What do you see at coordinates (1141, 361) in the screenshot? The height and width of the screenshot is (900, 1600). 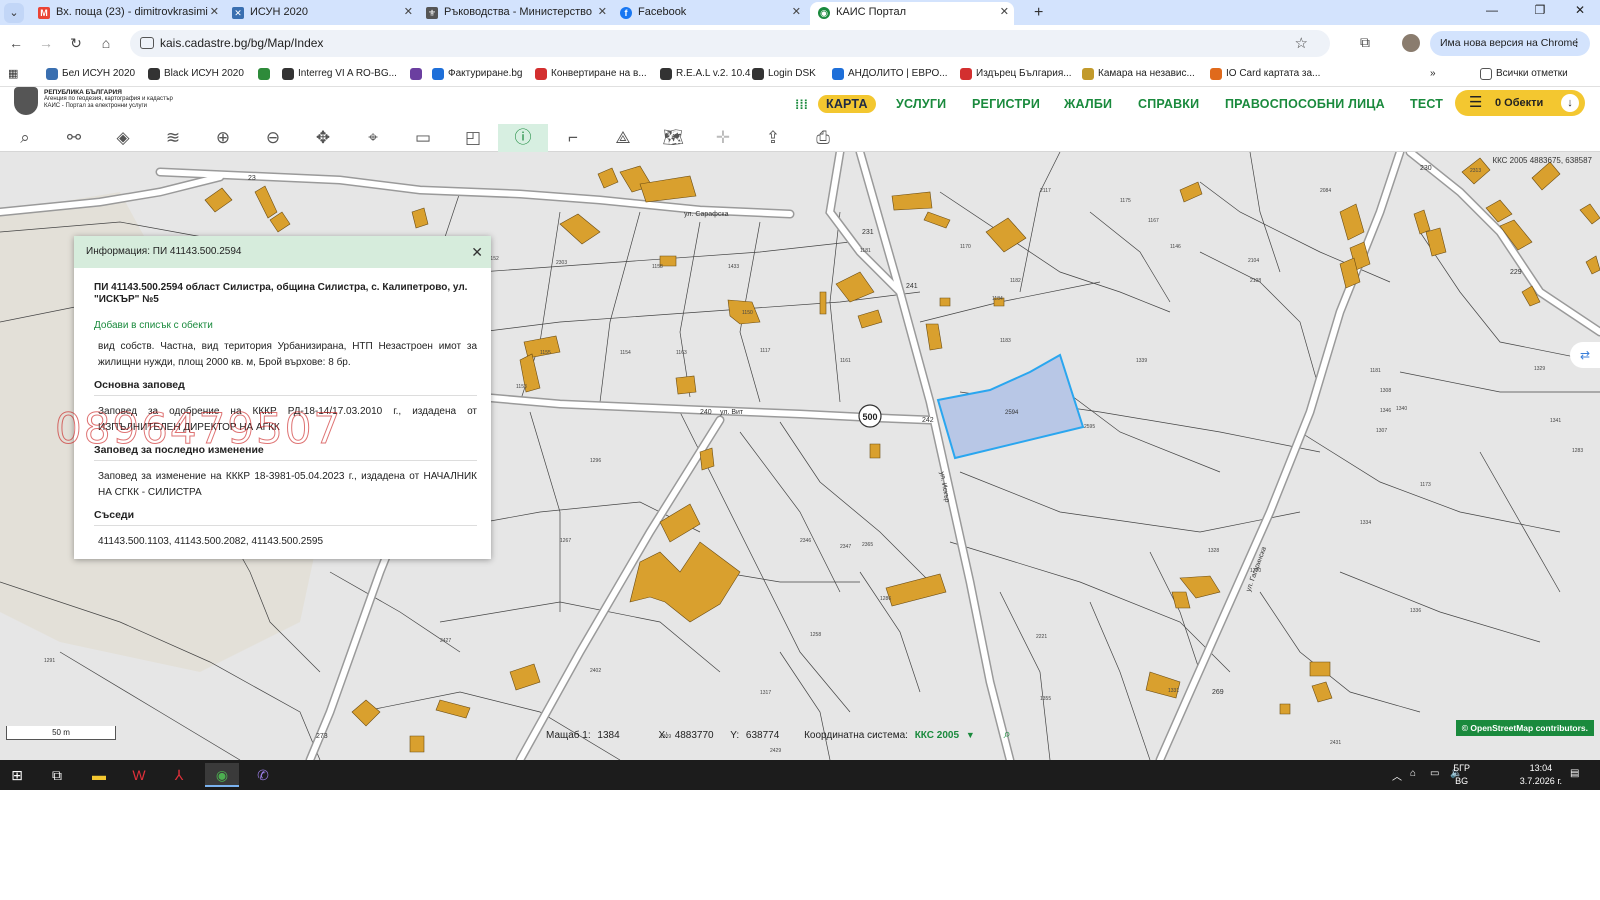 I see `parcel-number: 1339` at bounding box center [1141, 361].